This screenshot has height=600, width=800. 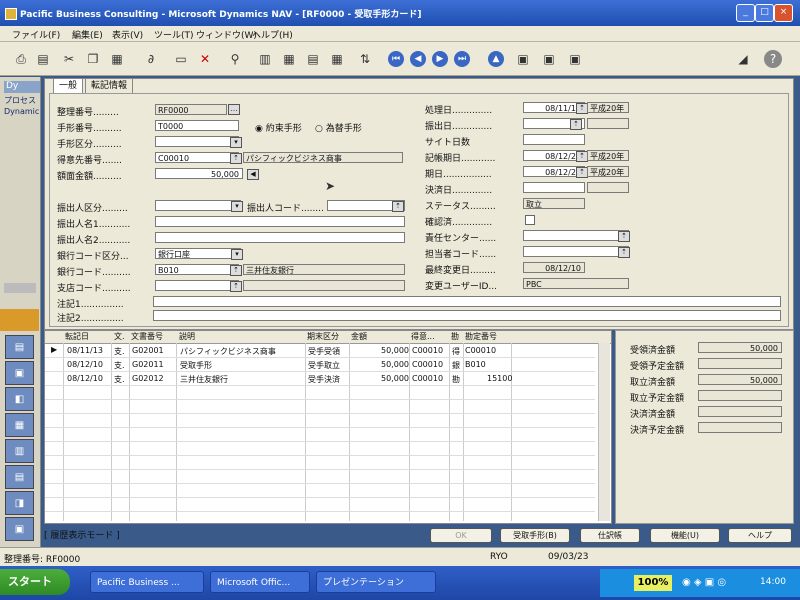 What do you see at coordinates (576, 124) in the screenshot?
I see `calendar-icon: ⇡` at bounding box center [576, 124].